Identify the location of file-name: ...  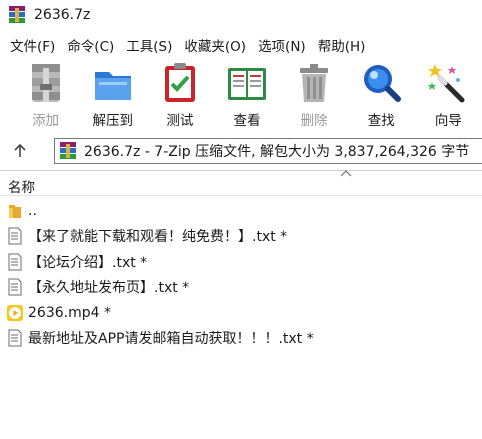
(32, 210).